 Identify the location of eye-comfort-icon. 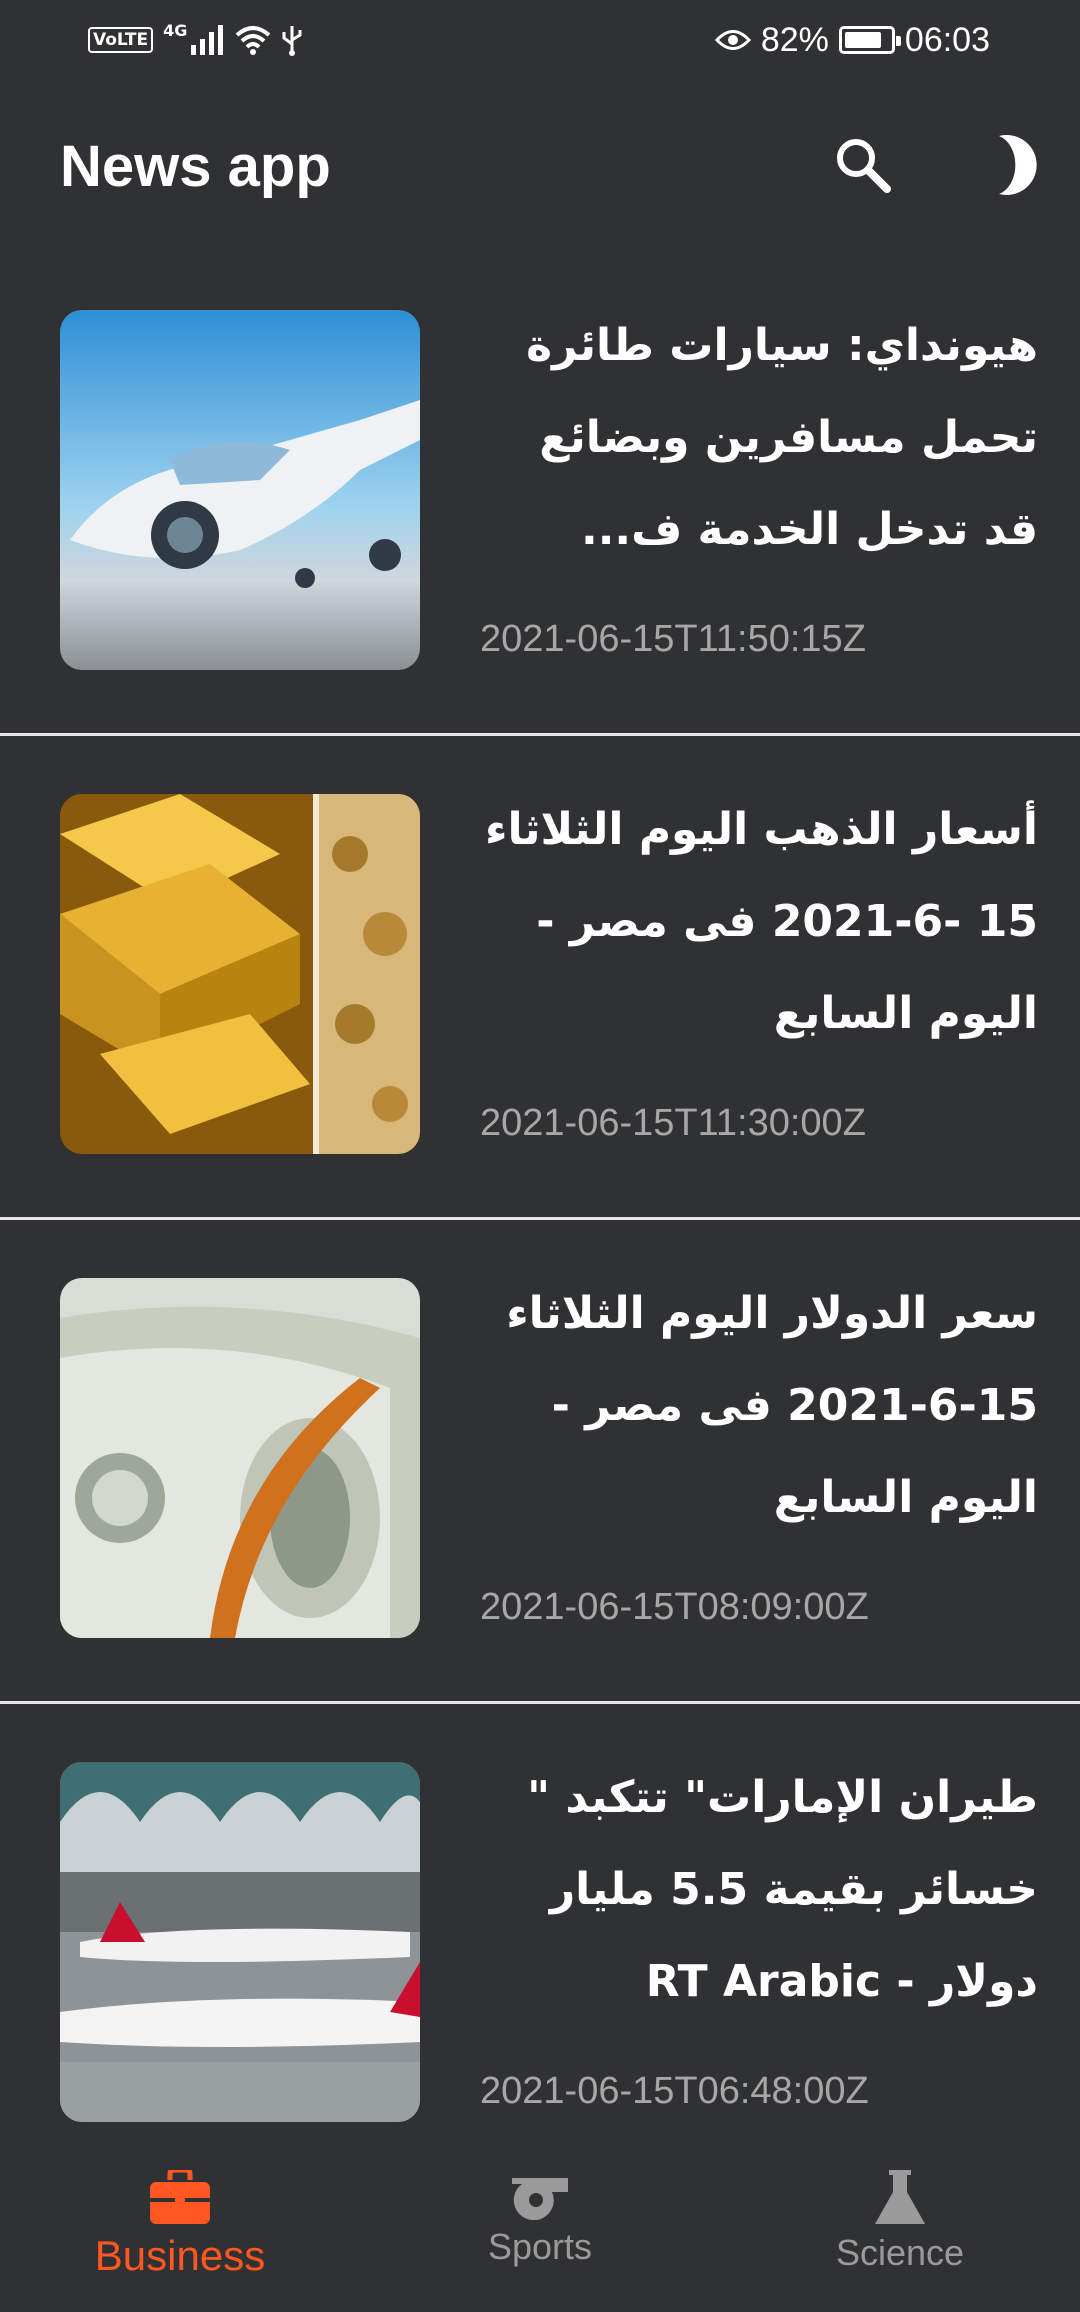
(732, 40).